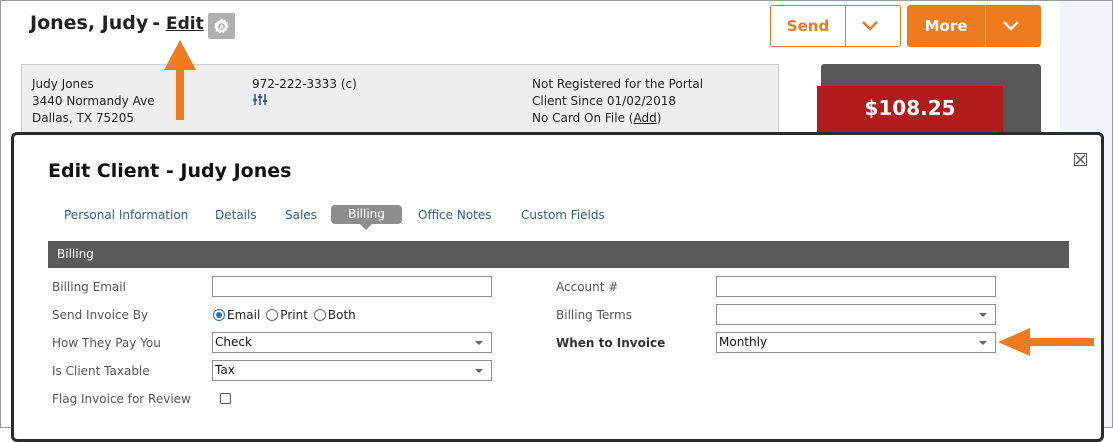  I want to click on send-invoice-by-group: Email Print Both, so click(287, 315).